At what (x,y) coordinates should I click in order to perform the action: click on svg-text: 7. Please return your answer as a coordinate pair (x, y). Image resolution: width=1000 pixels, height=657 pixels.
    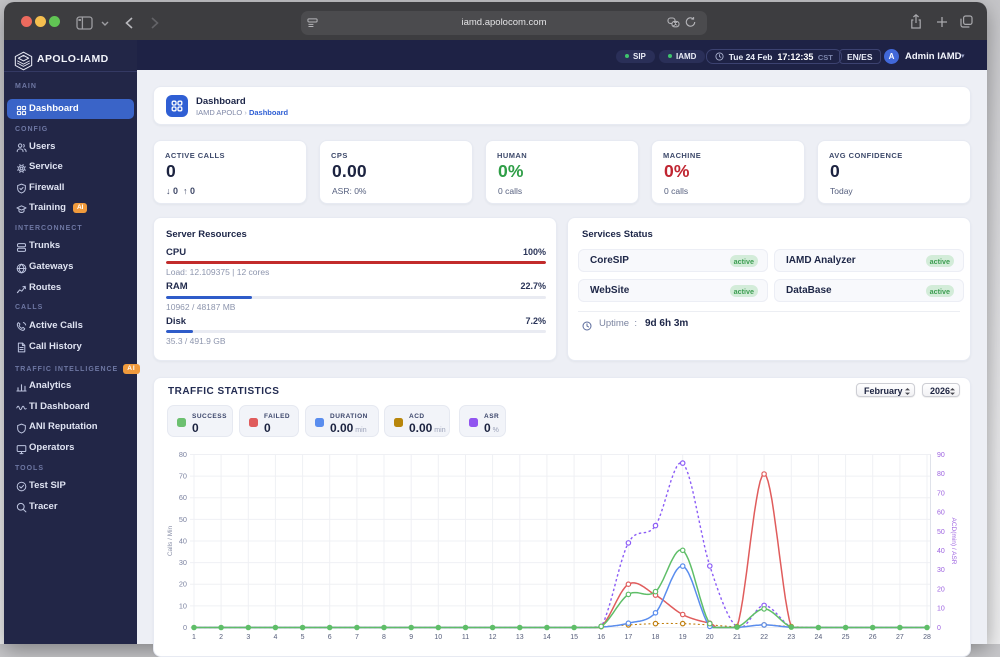
    Looking at the image, I should click on (357, 637).